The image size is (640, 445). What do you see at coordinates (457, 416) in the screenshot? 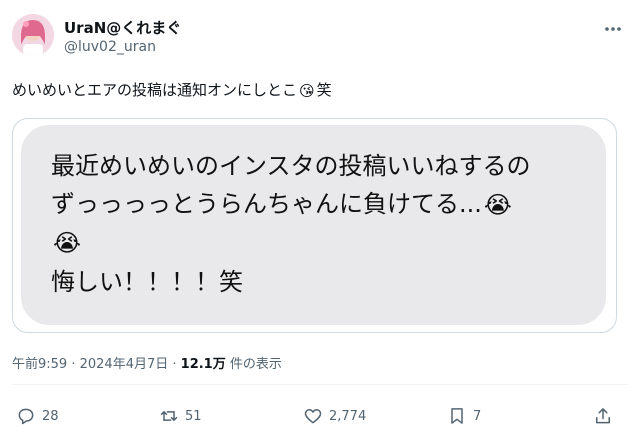
I see `bookmark-icon` at bounding box center [457, 416].